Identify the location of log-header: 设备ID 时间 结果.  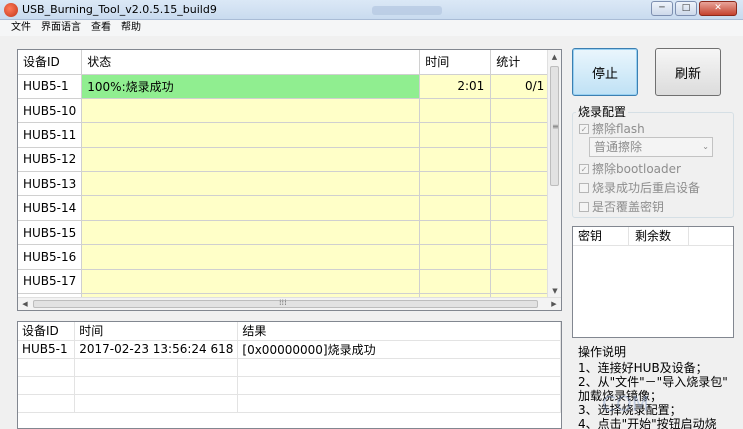
(289, 331).